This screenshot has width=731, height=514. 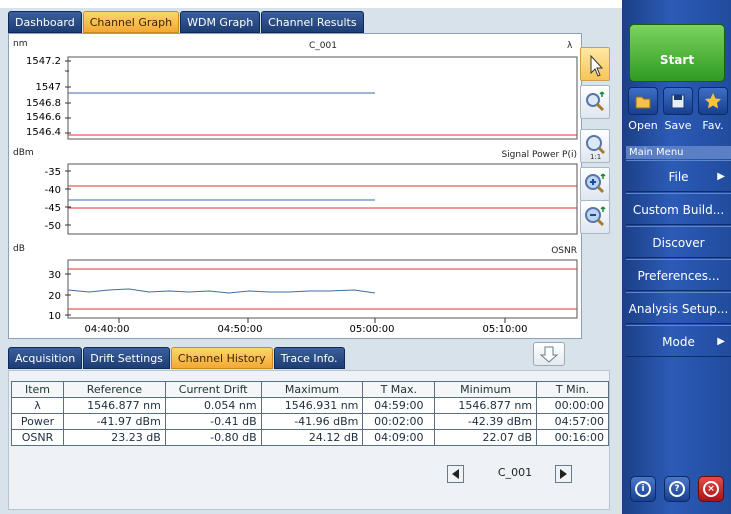 What do you see at coordinates (213, 437) in the screenshot?
I see `table-cell: -0.80 dB` at bounding box center [213, 437].